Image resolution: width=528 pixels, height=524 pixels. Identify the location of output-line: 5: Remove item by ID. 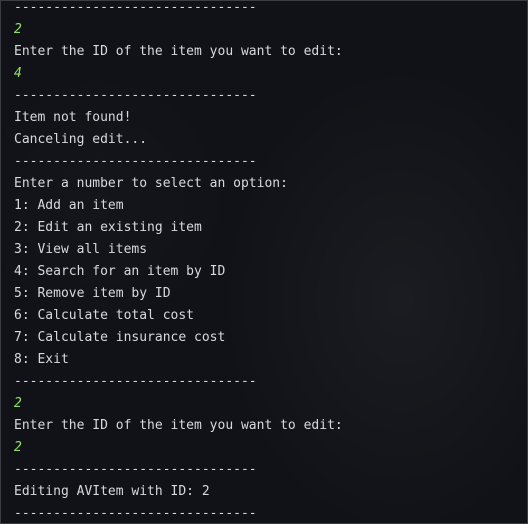
(92, 293).